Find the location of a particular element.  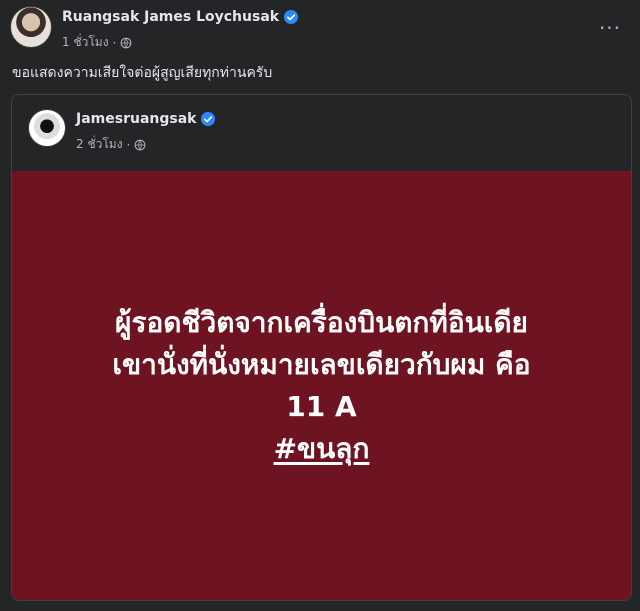

hashtag-link-wrapper: #ขนลุก is located at coordinates (321, 449).